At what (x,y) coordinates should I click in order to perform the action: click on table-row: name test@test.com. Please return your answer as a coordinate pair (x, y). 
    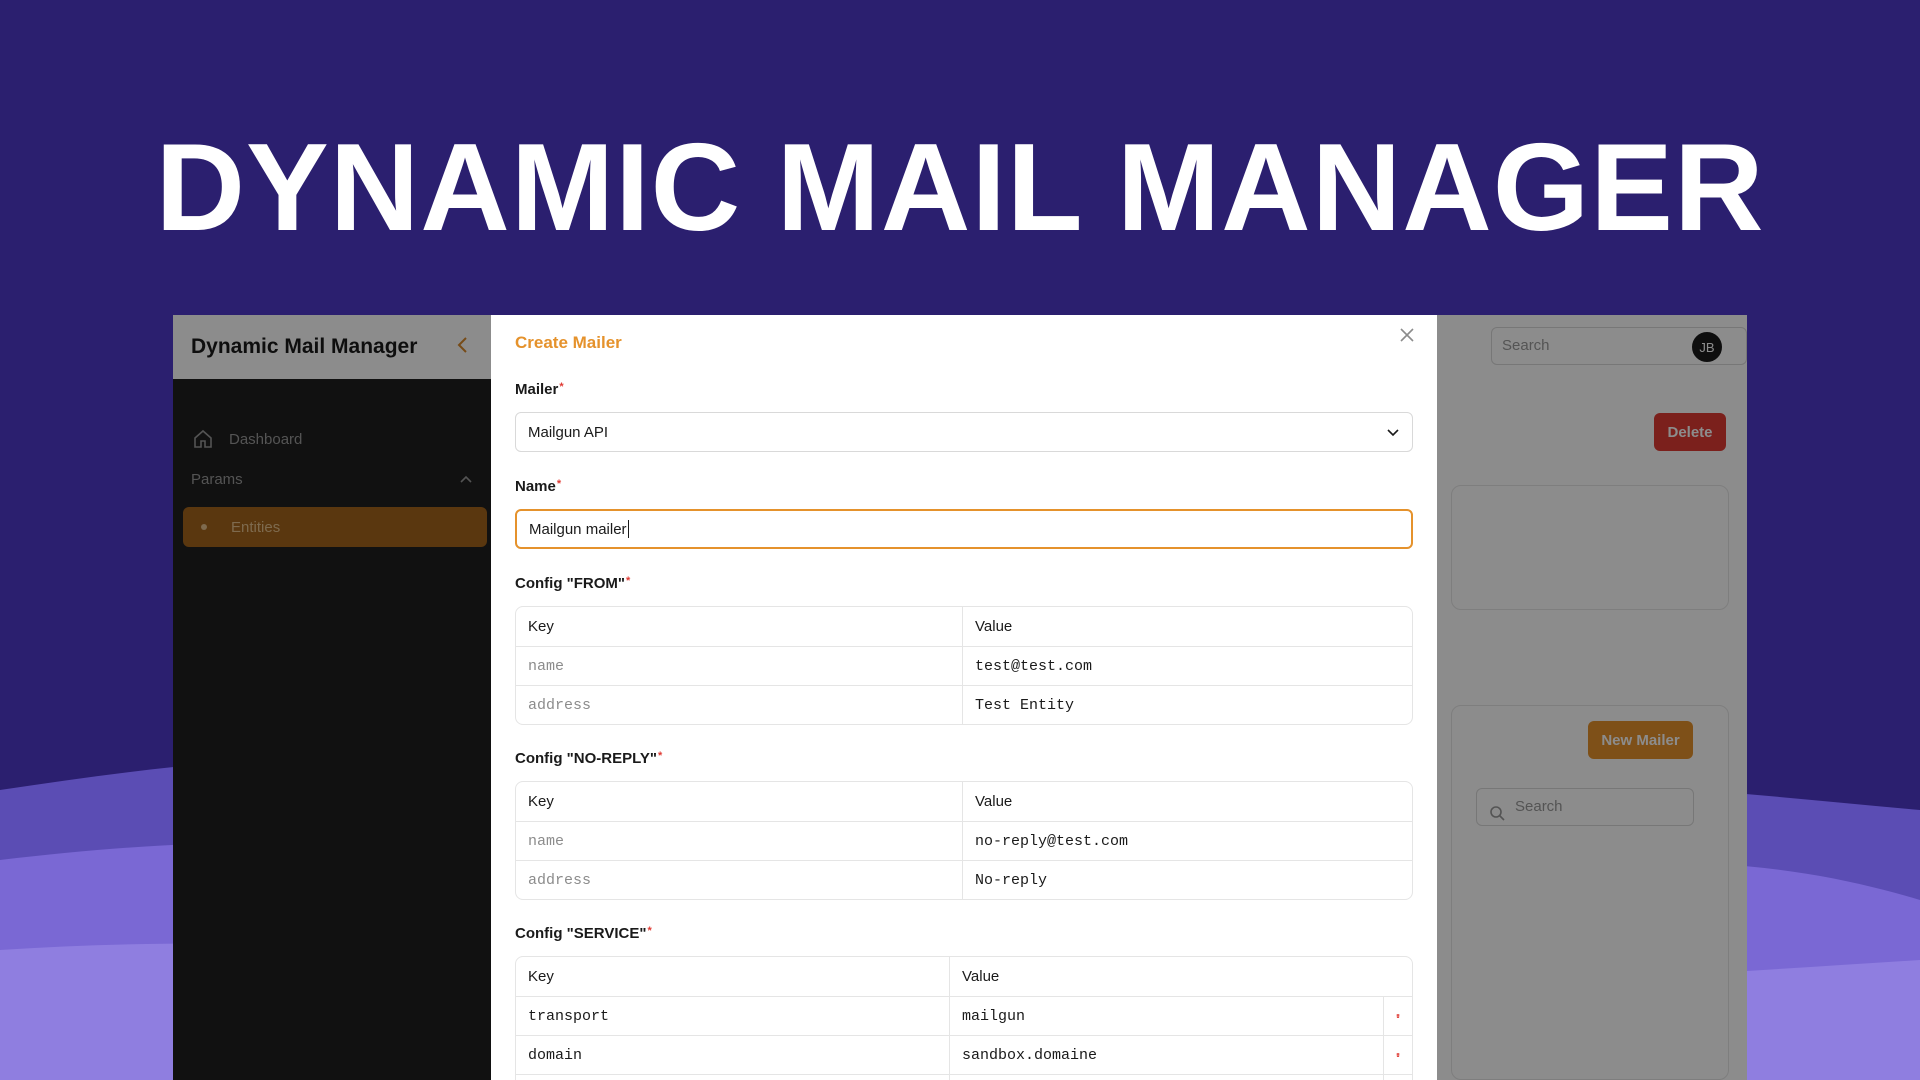
    Looking at the image, I should click on (964, 665).